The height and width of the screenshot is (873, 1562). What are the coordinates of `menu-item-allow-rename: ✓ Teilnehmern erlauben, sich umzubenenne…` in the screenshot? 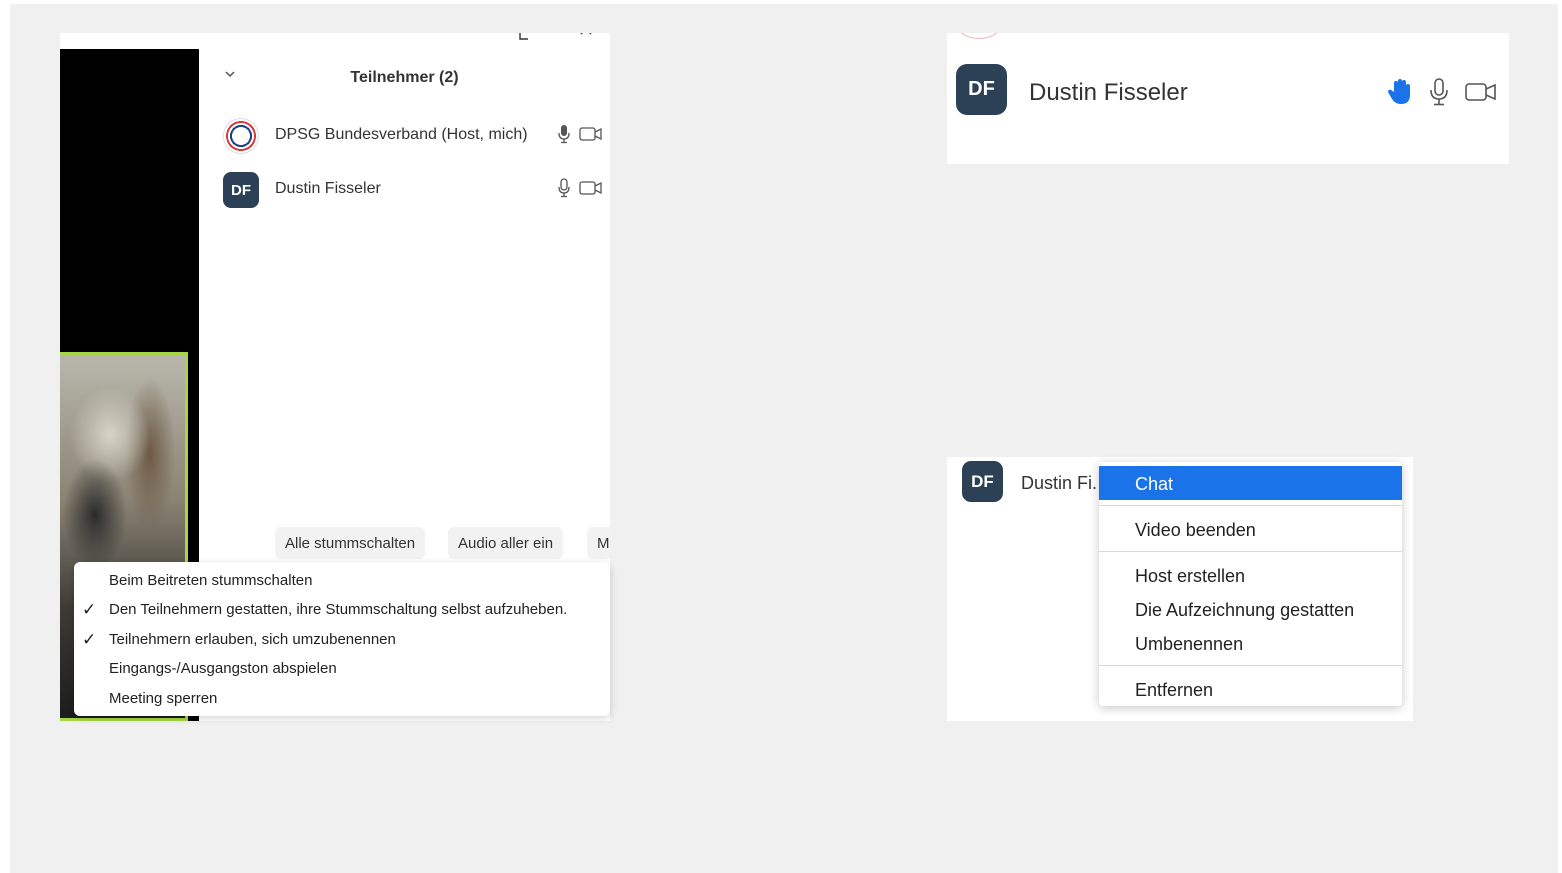 It's located at (342, 640).